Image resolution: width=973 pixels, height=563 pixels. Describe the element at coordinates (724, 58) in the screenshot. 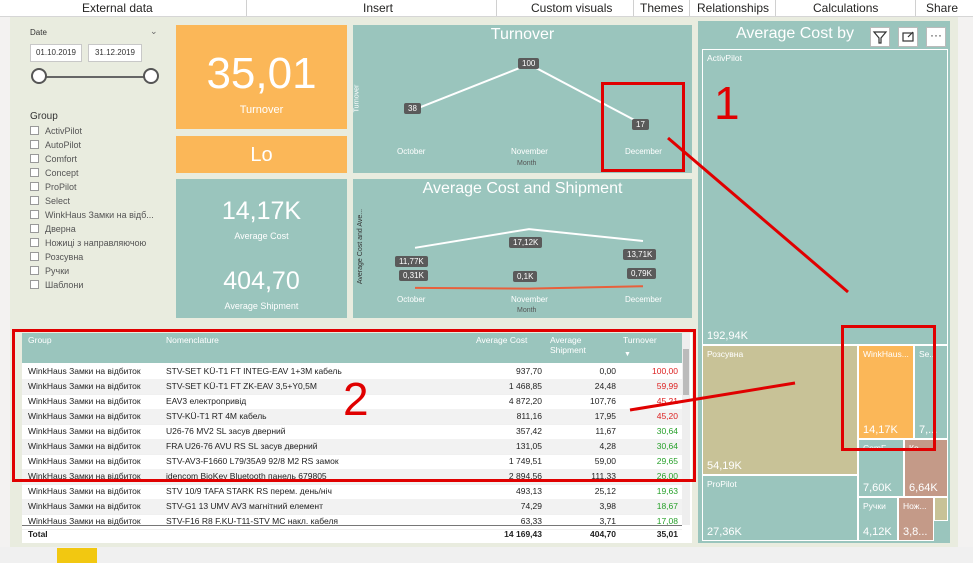

I see `treemap-cell-name: ActivPilot` at that location.